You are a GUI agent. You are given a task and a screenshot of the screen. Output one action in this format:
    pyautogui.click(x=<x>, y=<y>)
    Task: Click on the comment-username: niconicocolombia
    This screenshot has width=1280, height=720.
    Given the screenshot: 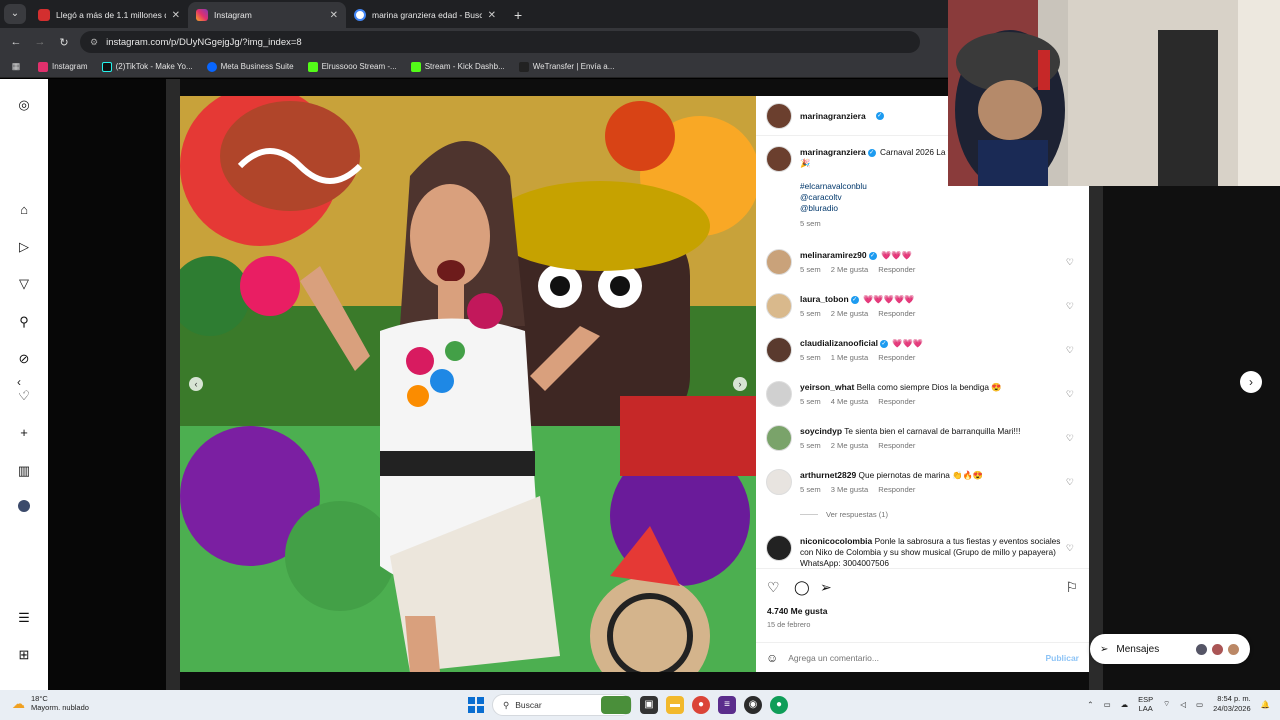 What is the action you would take?
    pyautogui.click(x=836, y=541)
    